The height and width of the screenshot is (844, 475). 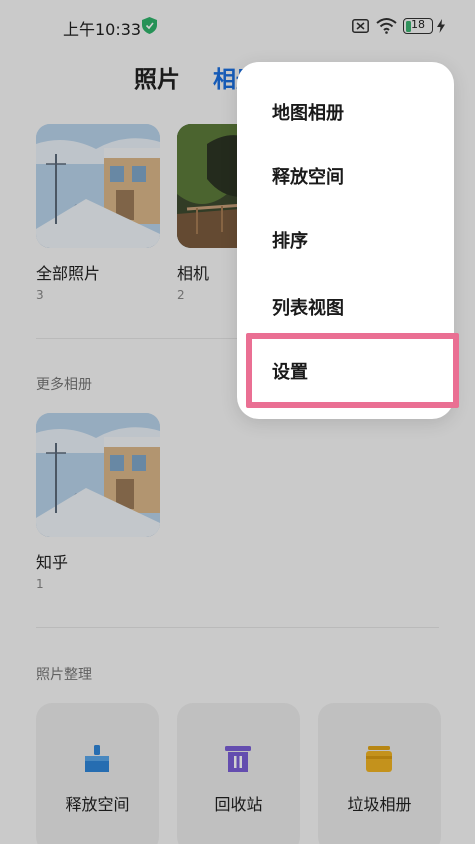 I want to click on menu-item-label: 排序, so click(x=290, y=241).